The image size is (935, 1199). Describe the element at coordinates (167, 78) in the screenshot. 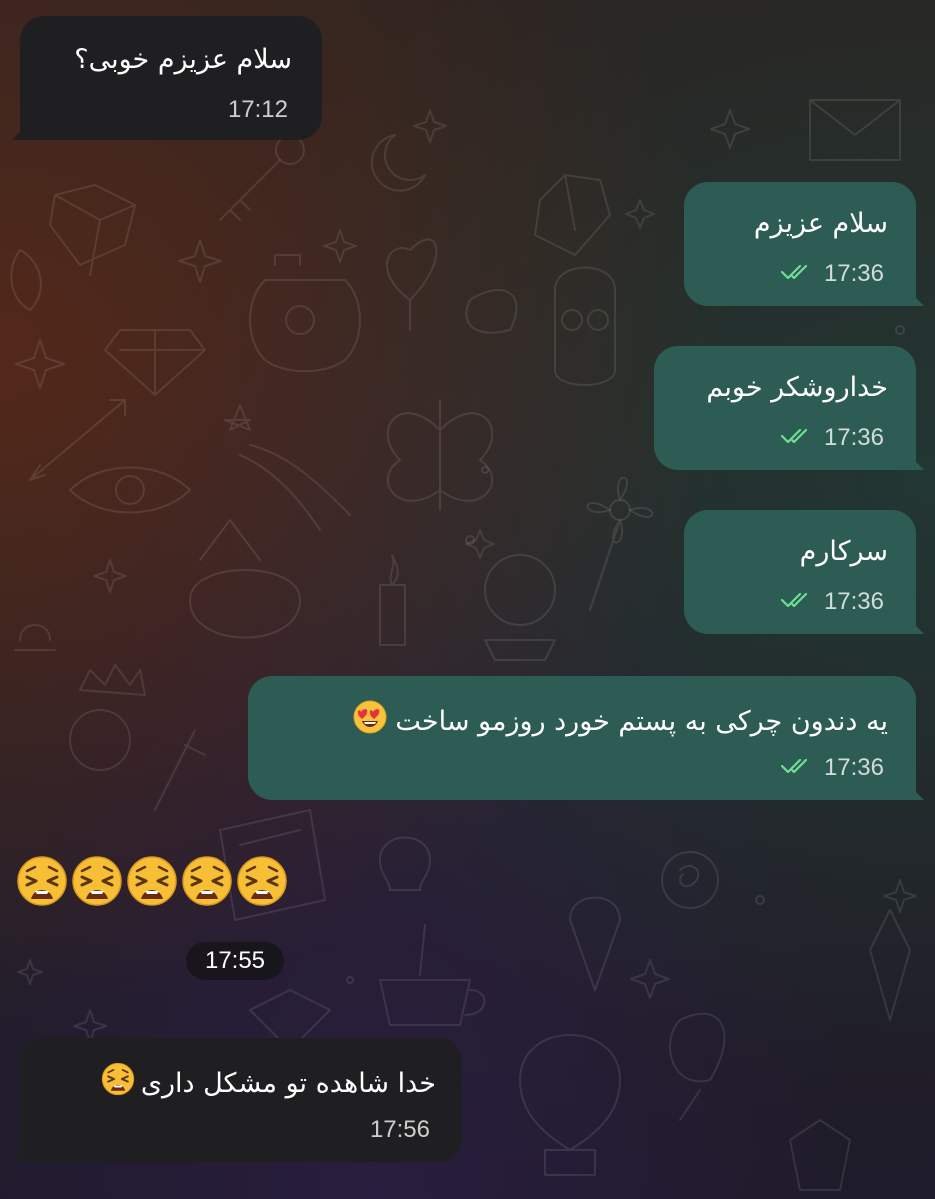

I see `message-bubble-incoming: سلام عزیزم خوبی؟ 17:12` at that location.